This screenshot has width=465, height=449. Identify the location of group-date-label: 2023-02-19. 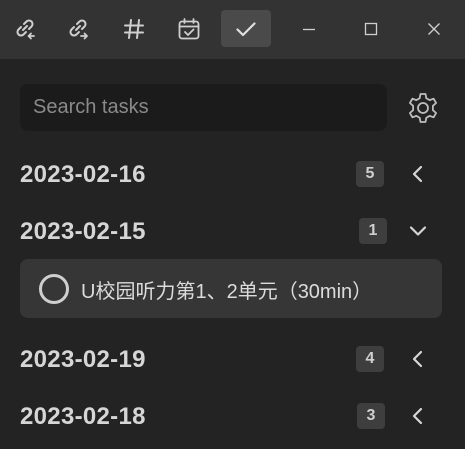
(83, 359).